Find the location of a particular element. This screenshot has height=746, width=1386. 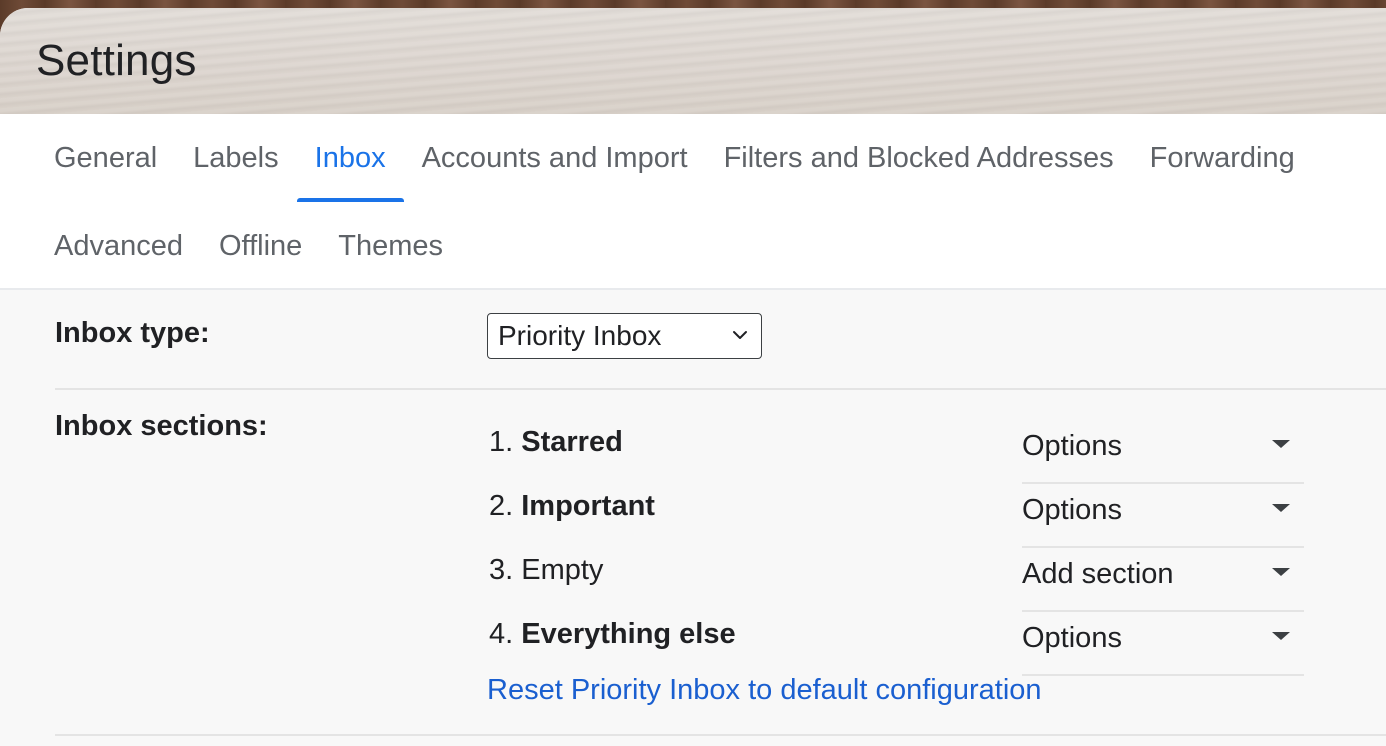

inbox-section-item: 3. Empty is located at coordinates (546, 570).